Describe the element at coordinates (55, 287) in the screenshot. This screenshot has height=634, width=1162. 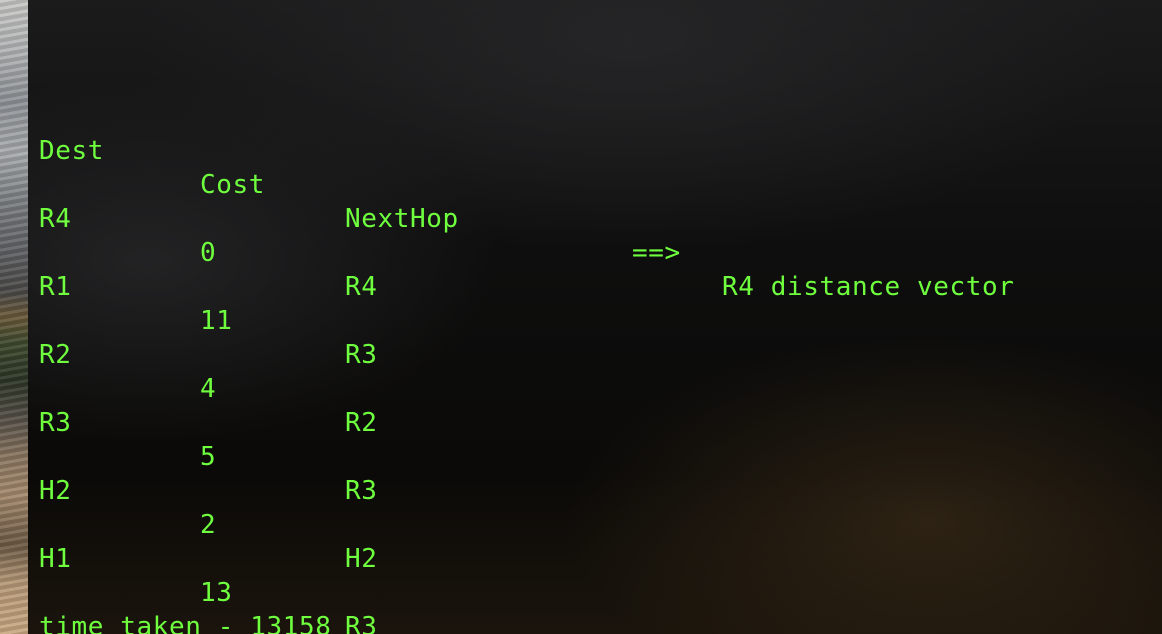
I see `row-dest: R1` at that location.